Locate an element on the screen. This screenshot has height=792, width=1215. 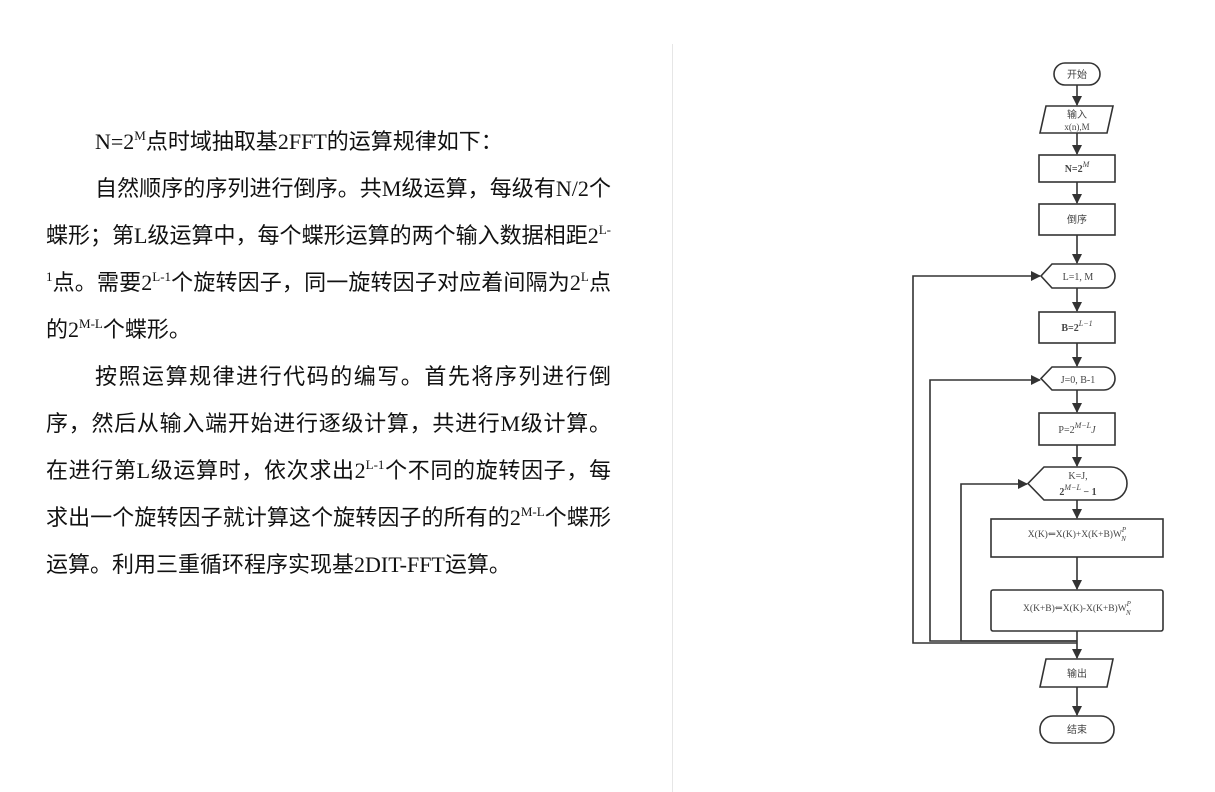
reverse-label: 倒序 is located at coordinates (1077, 219).